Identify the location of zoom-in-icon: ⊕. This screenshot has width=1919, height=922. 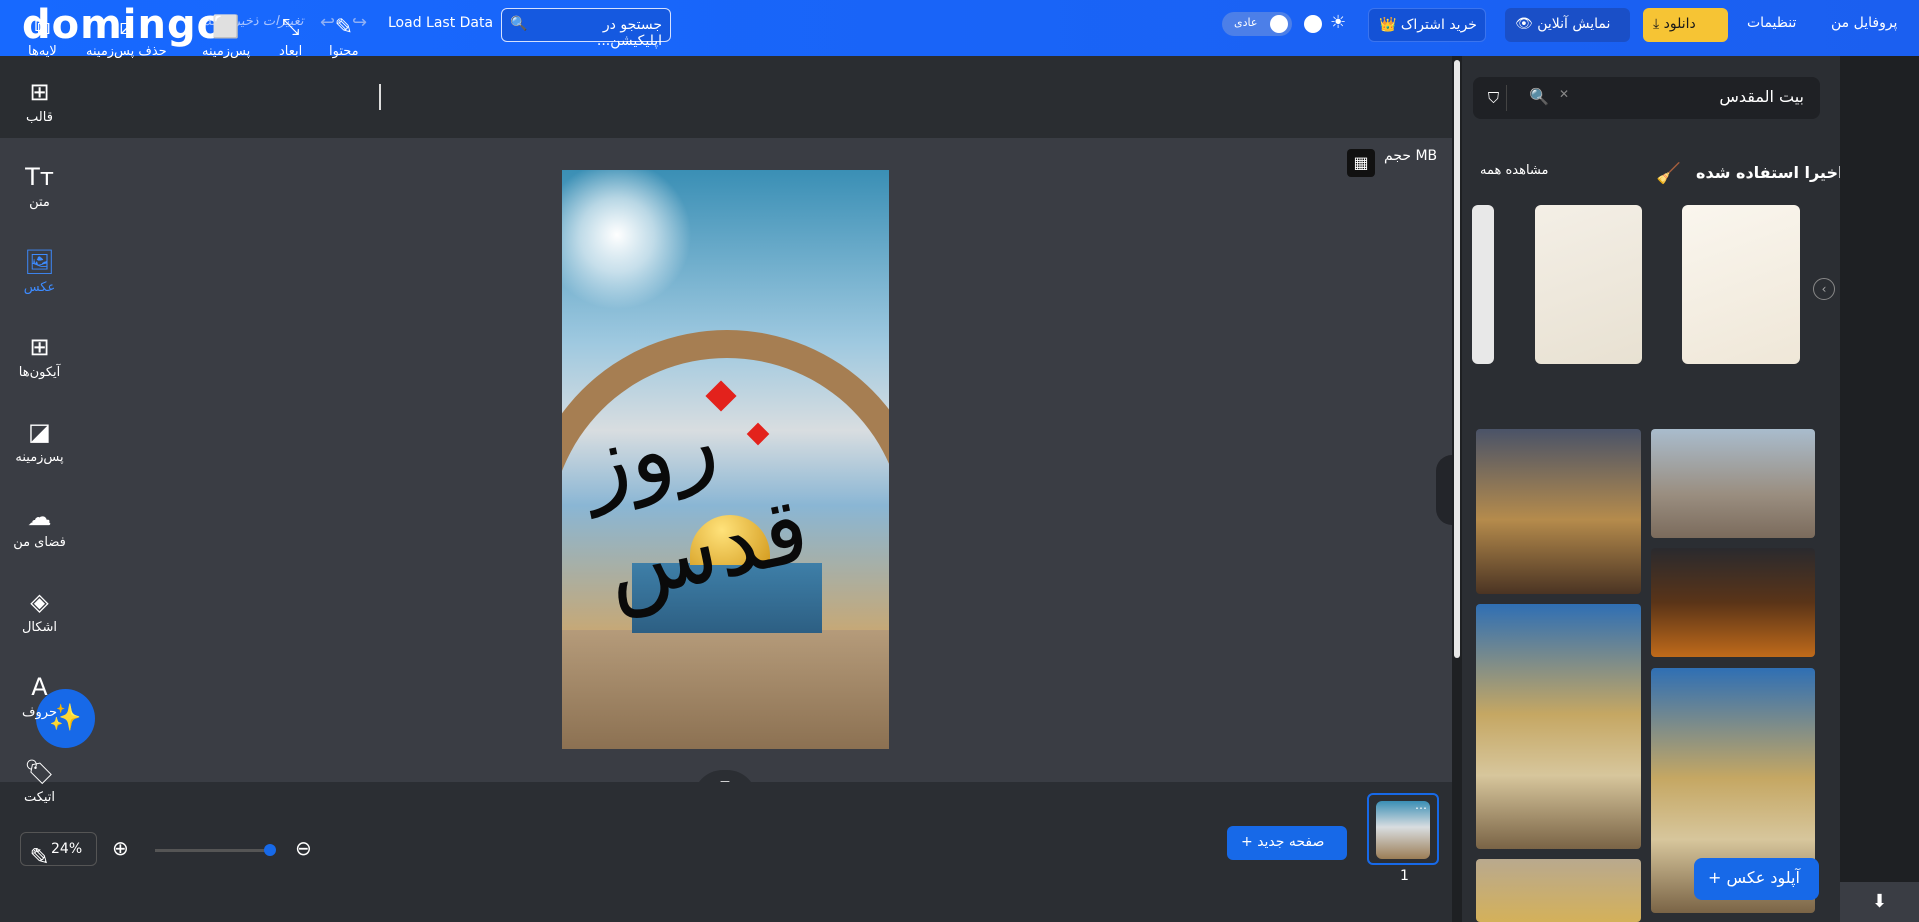
(120, 848).